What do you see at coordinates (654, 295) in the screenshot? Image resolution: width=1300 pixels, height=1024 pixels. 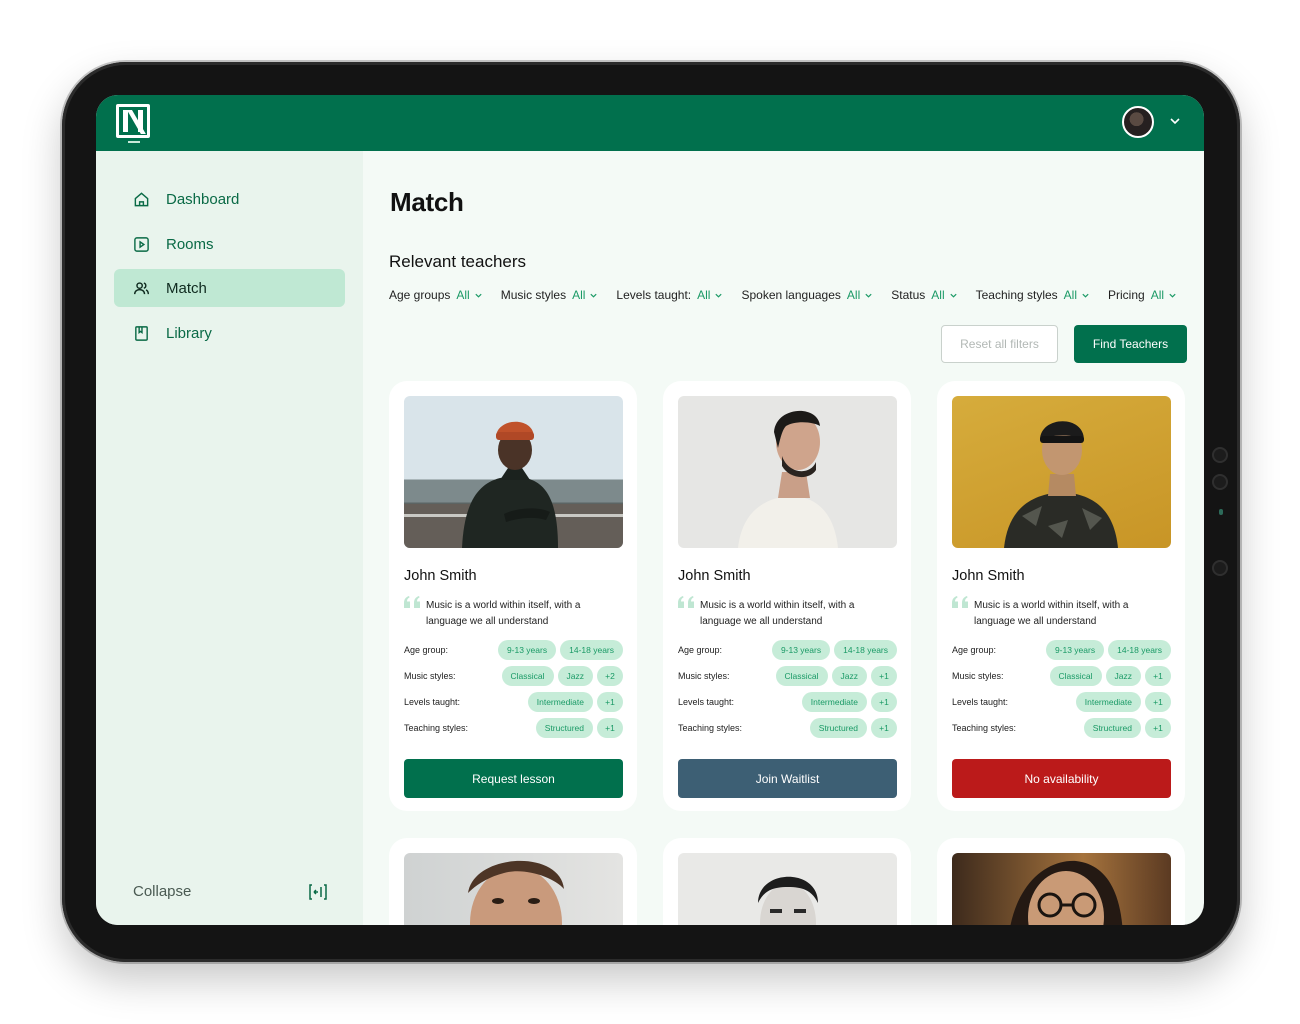 I see `filter-label: Levels taught:` at bounding box center [654, 295].